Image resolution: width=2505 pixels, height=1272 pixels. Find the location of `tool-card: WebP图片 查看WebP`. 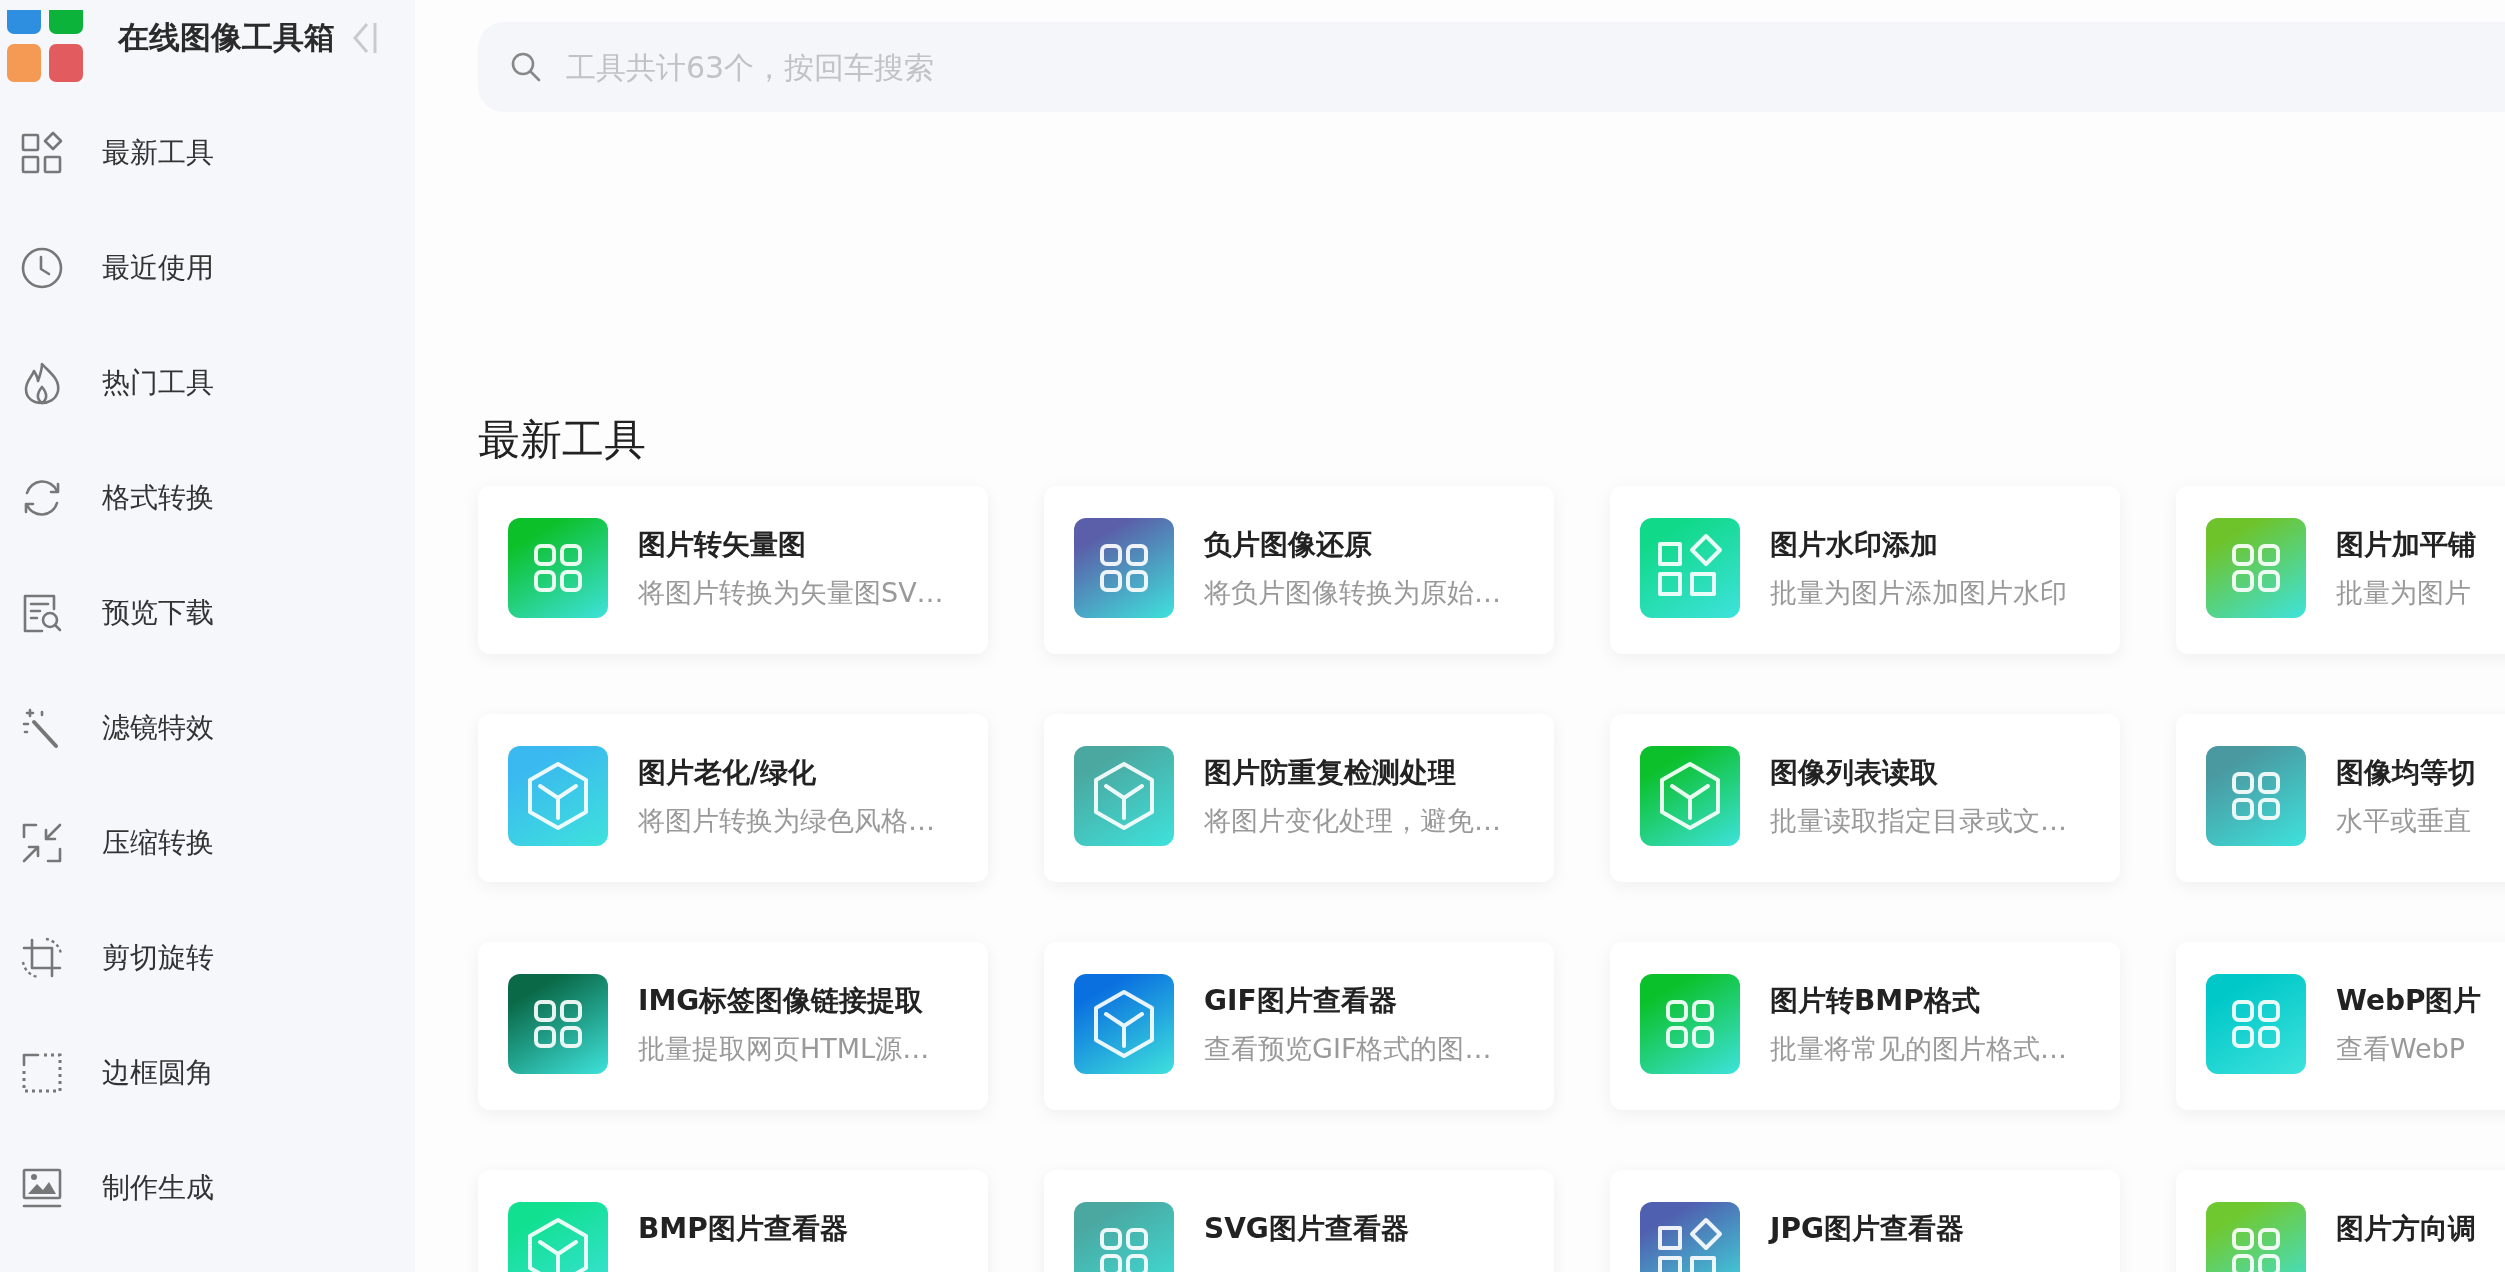

tool-card: WebP图片 查看WebP is located at coordinates (2340, 1026).